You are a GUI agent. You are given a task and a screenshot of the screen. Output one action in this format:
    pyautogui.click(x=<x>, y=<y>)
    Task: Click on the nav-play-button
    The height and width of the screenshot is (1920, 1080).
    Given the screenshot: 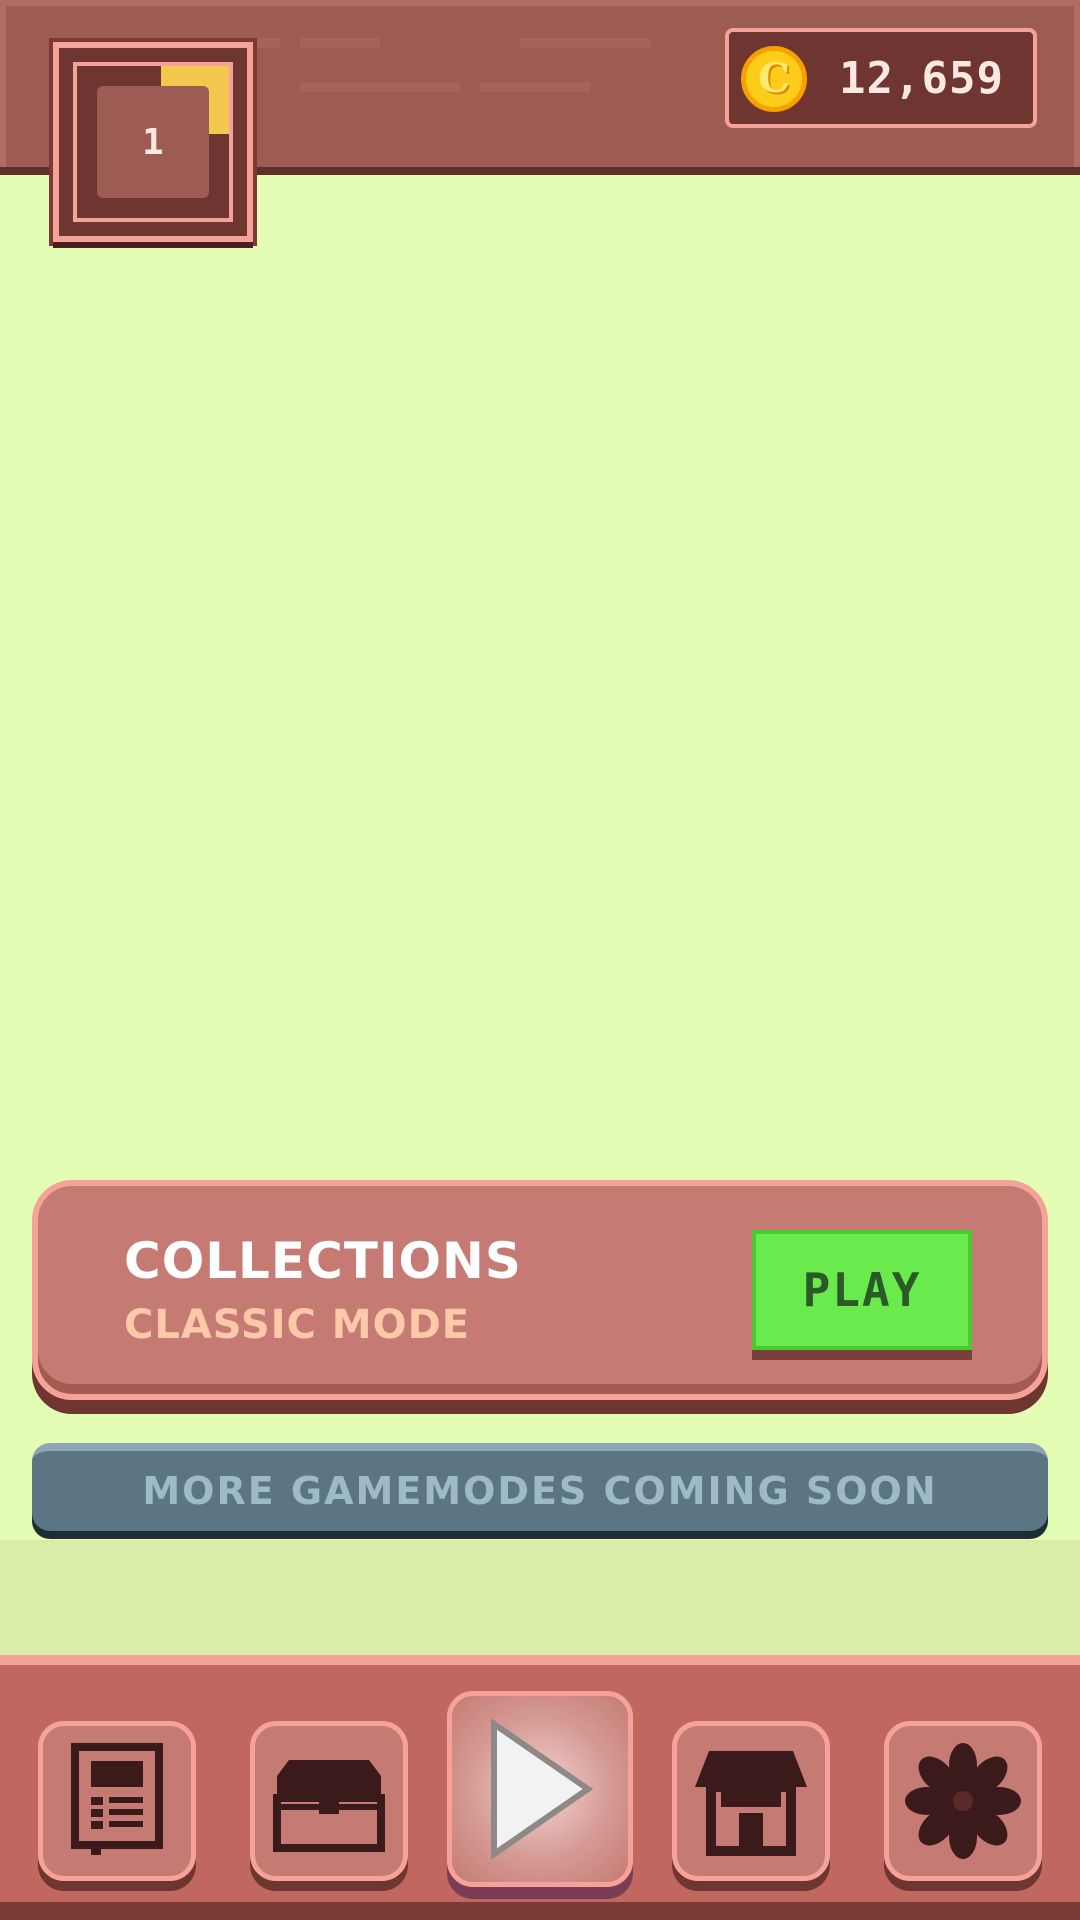 What is the action you would take?
    pyautogui.click(x=540, y=1789)
    